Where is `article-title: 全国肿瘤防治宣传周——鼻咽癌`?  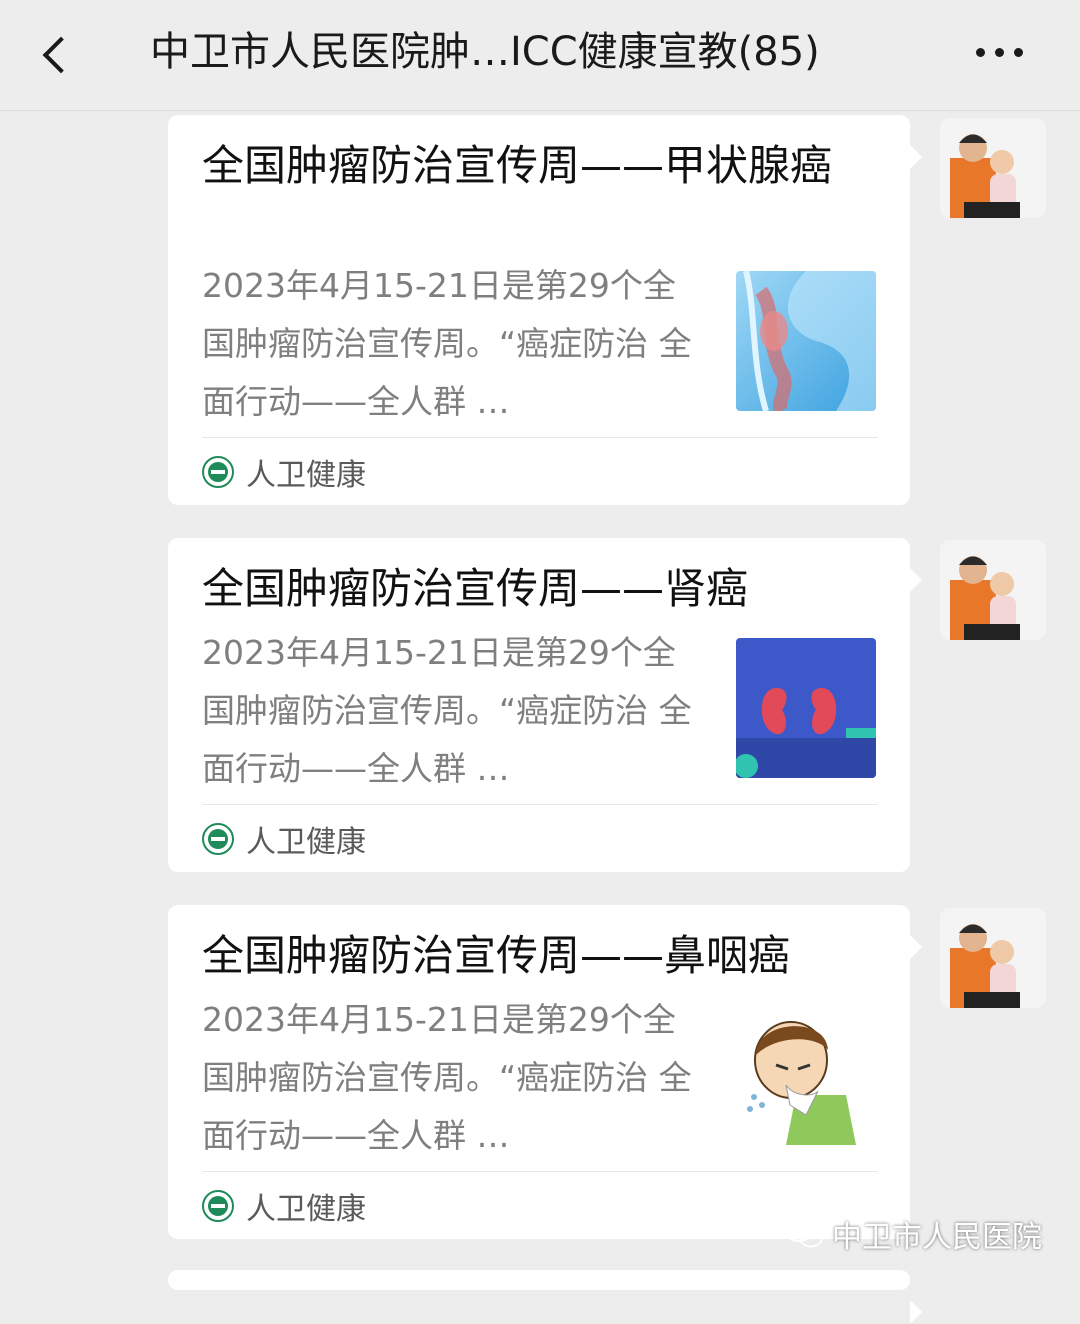 article-title: 全国肿瘤防治宣传周——鼻咽癌 is located at coordinates (496, 955).